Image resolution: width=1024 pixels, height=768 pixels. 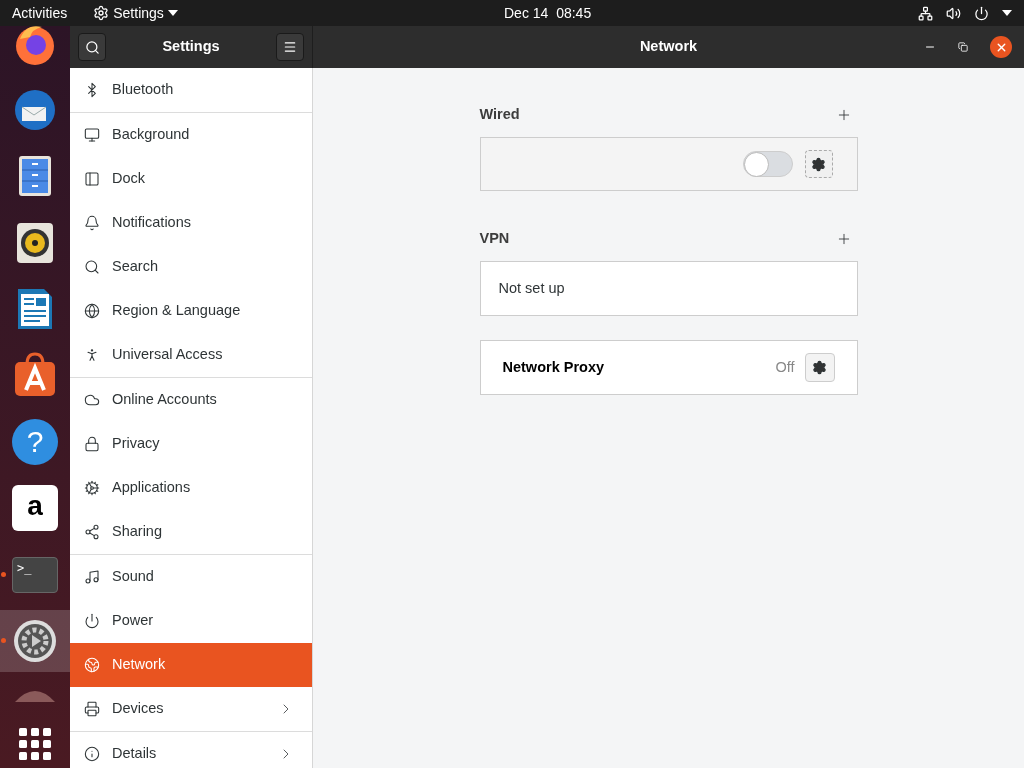 What do you see at coordinates (668, 367) in the screenshot?
I see `proxy-panel: Network Proxy Off` at bounding box center [668, 367].